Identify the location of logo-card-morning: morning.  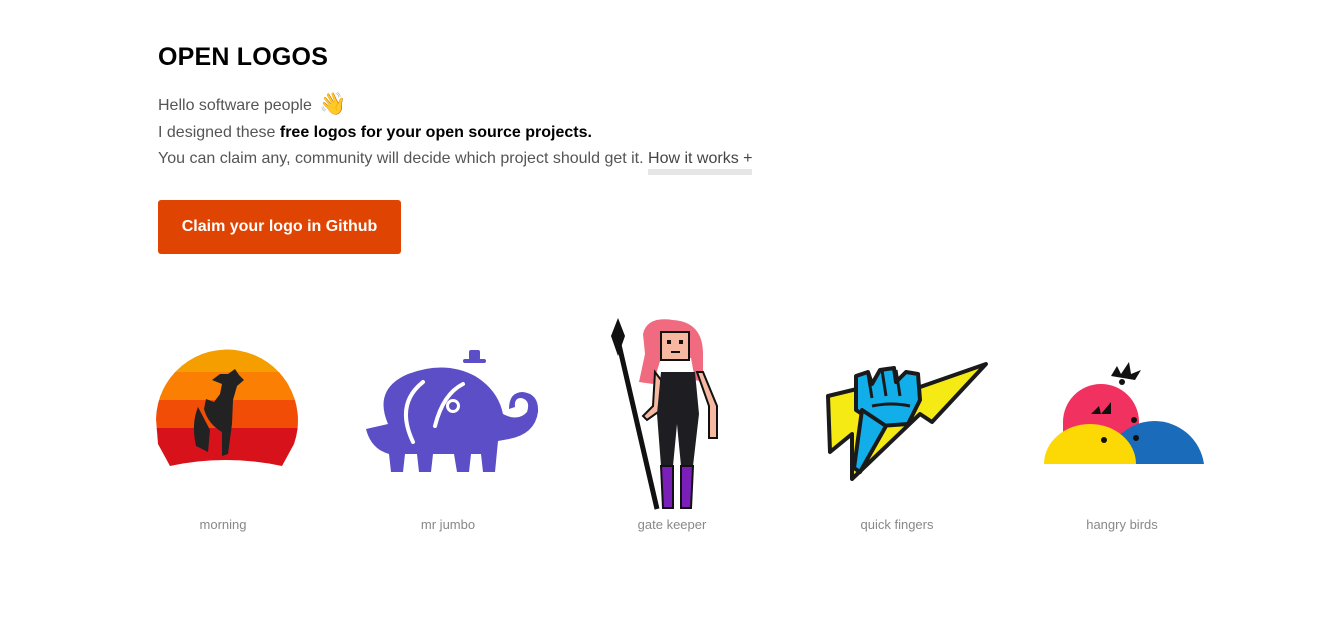
(223, 426).